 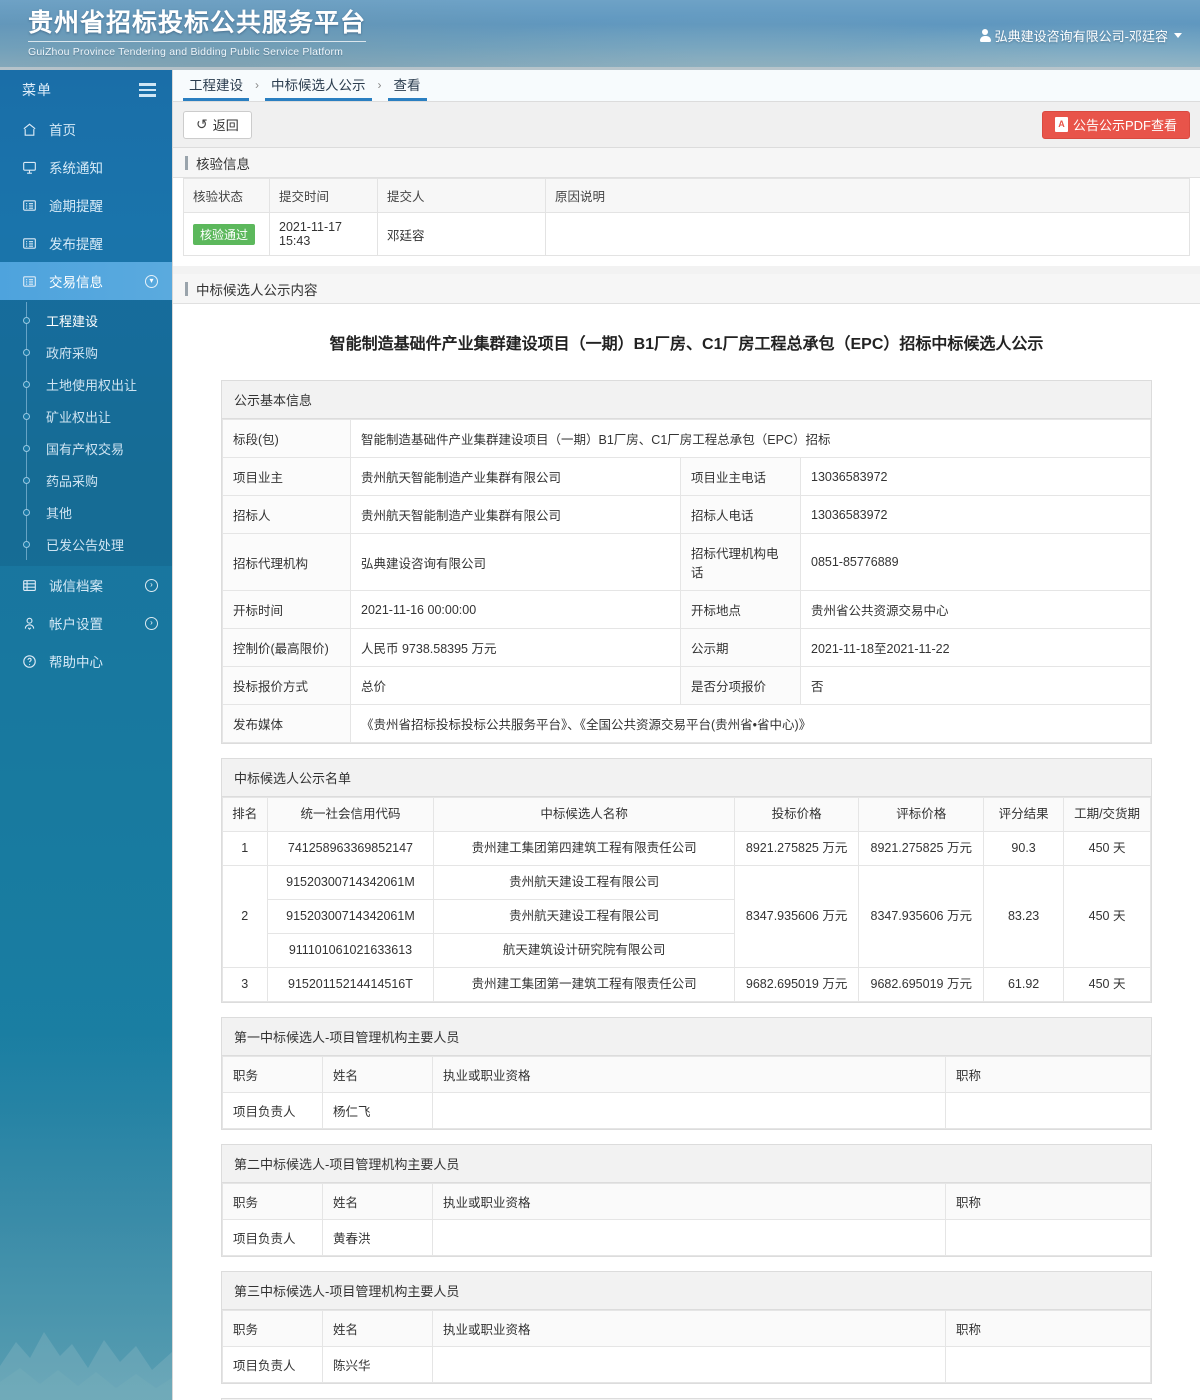 I want to click on candidate-rank: 3, so click(x=245, y=984).